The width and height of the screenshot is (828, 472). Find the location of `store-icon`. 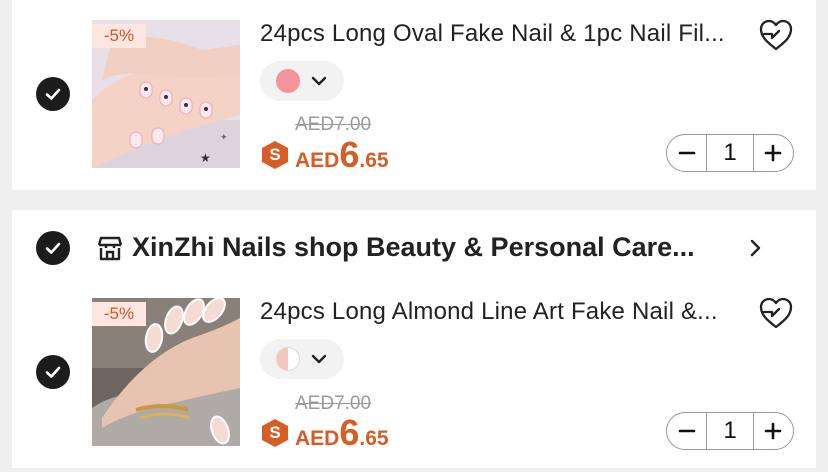

store-icon is located at coordinates (110, 248).